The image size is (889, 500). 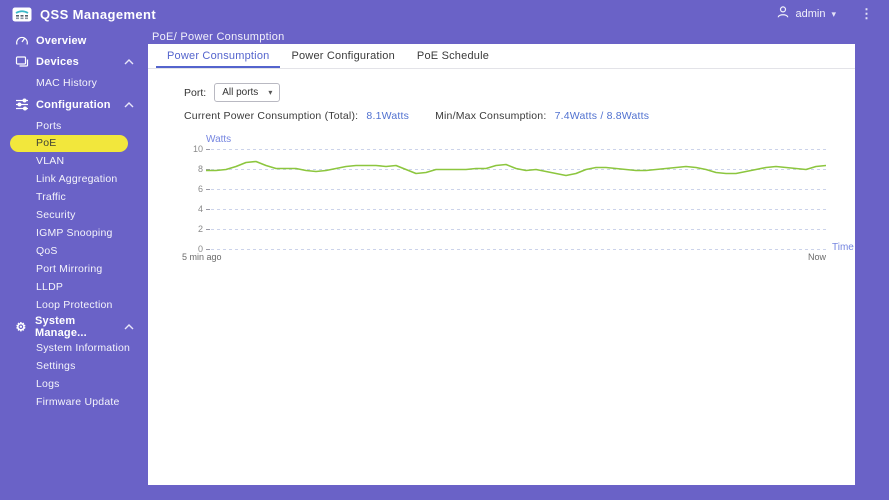 What do you see at coordinates (218, 56) in the screenshot?
I see `tab-power-consumption: Power Consumption` at bounding box center [218, 56].